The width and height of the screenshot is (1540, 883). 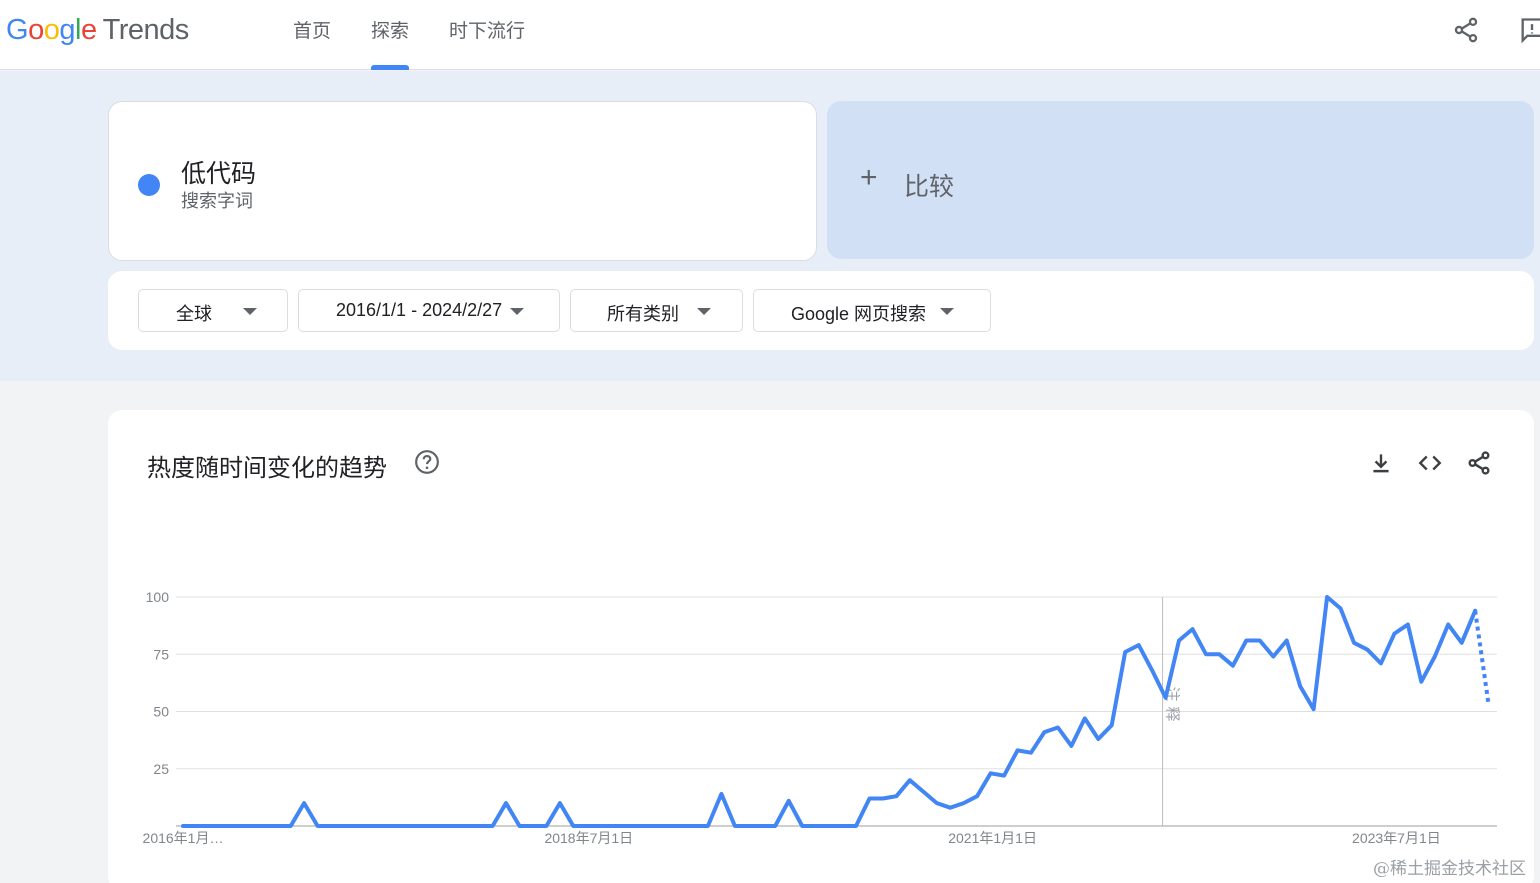 What do you see at coordinates (161, 769) in the screenshot?
I see `y-tick-label: 25` at bounding box center [161, 769].